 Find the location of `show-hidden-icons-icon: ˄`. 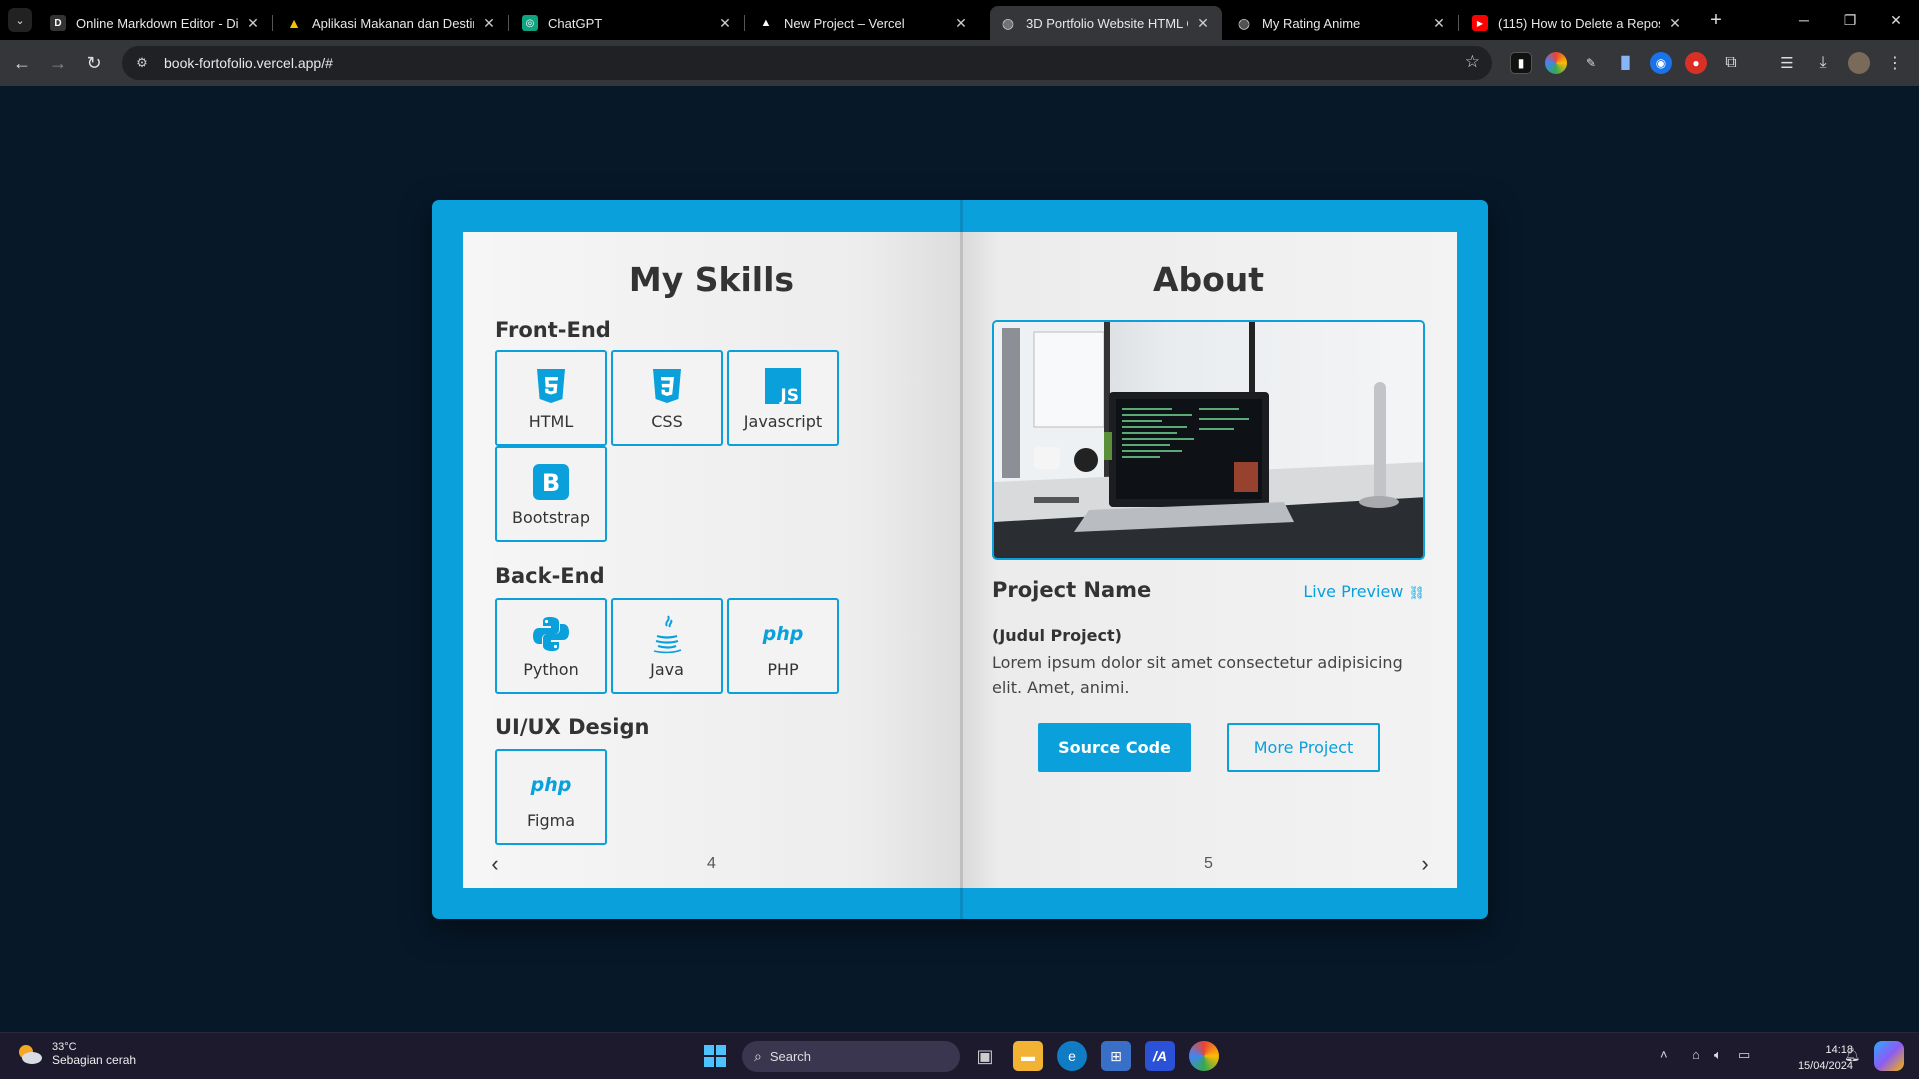

show-hidden-icons-icon: ˄ is located at coordinates (1664, 1054).